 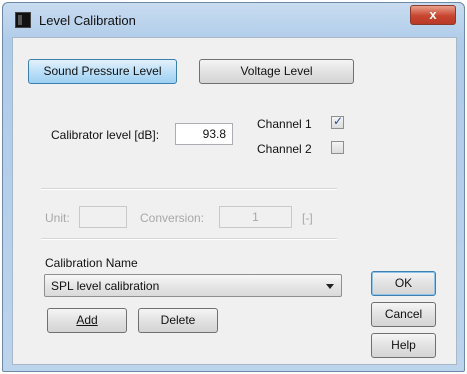 What do you see at coordinates (87, 320) in the screenshot?
I see `add-button: Add` at bounding box center [87, 320].